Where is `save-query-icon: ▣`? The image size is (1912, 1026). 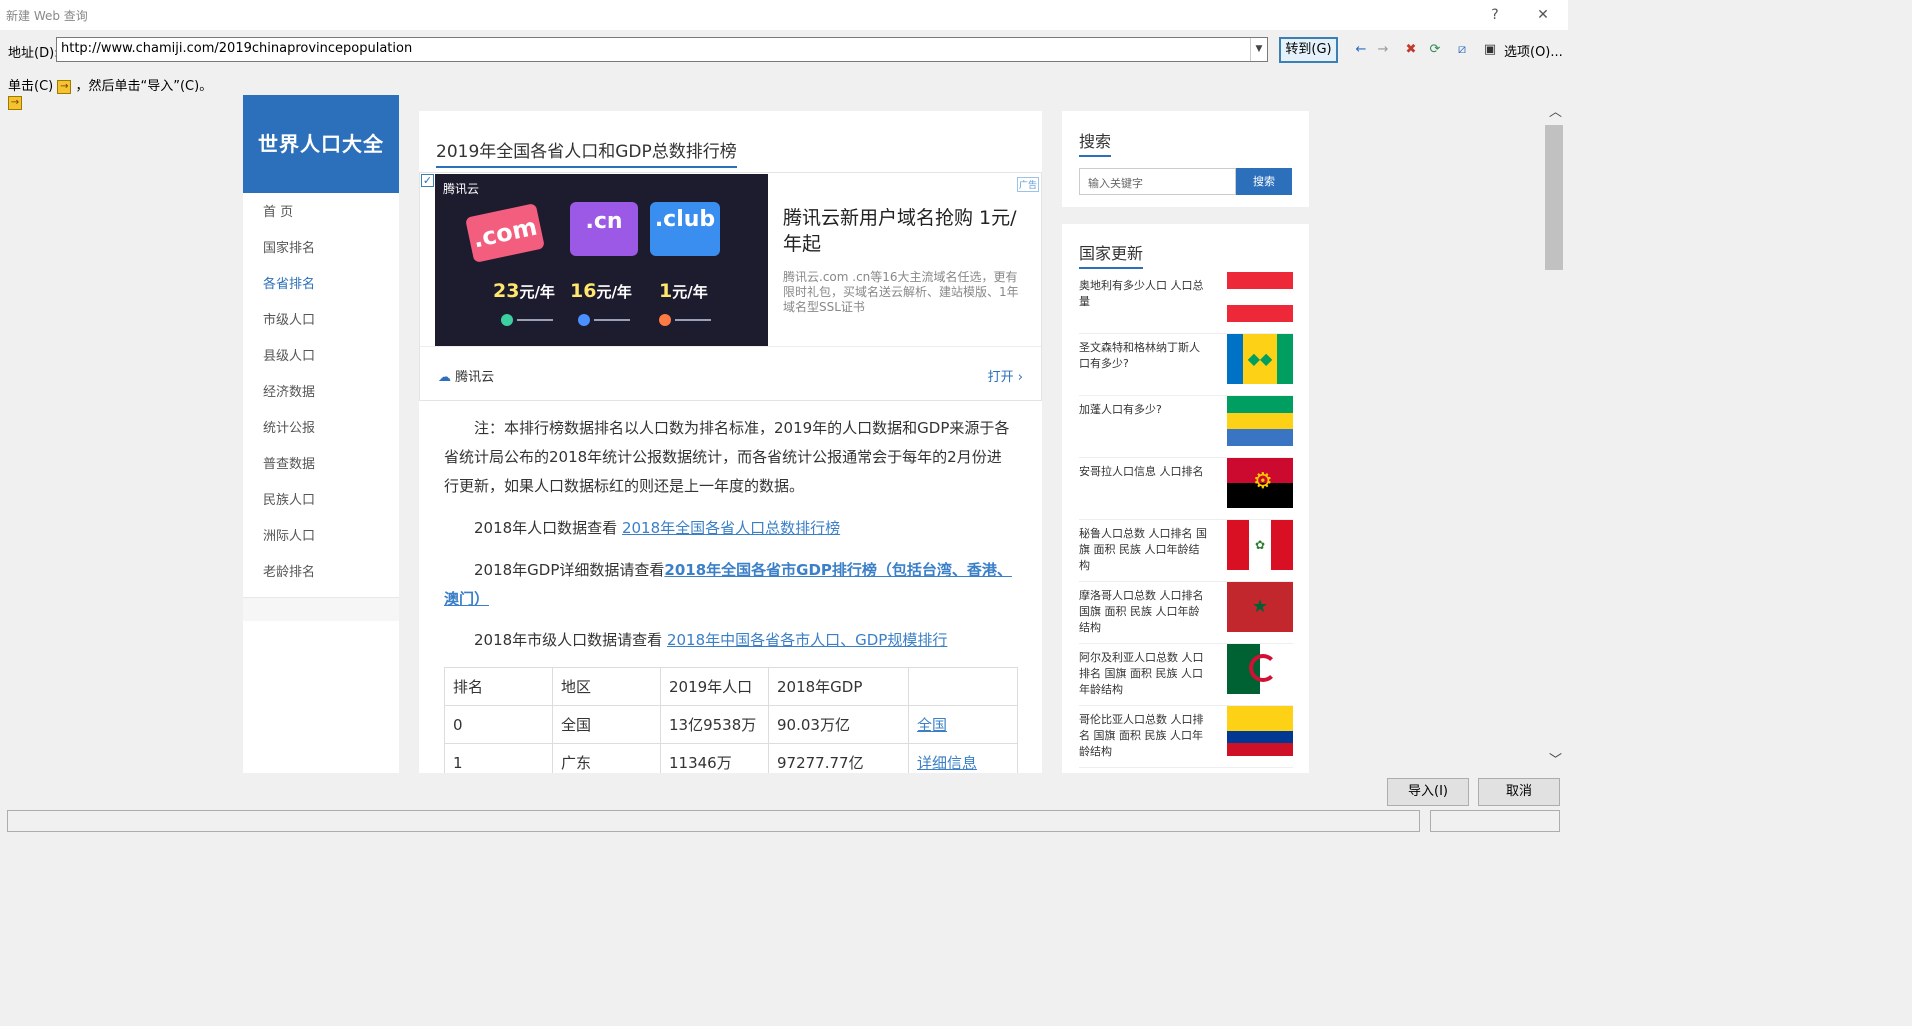
save-query-icon: ▣ is located at coordinates (1490, 50).